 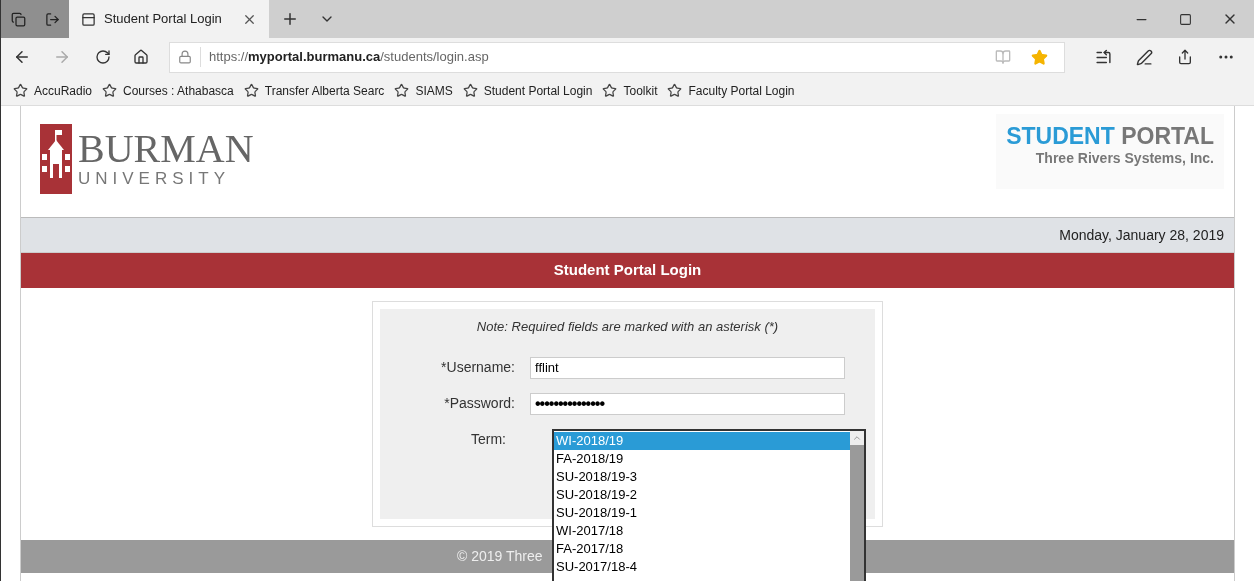 What do you see at coordinates (1124, 158) in the screenshot?
I see `portal-company: Three Rivers Systems, Inc.` at bounding box center [1124, 158].